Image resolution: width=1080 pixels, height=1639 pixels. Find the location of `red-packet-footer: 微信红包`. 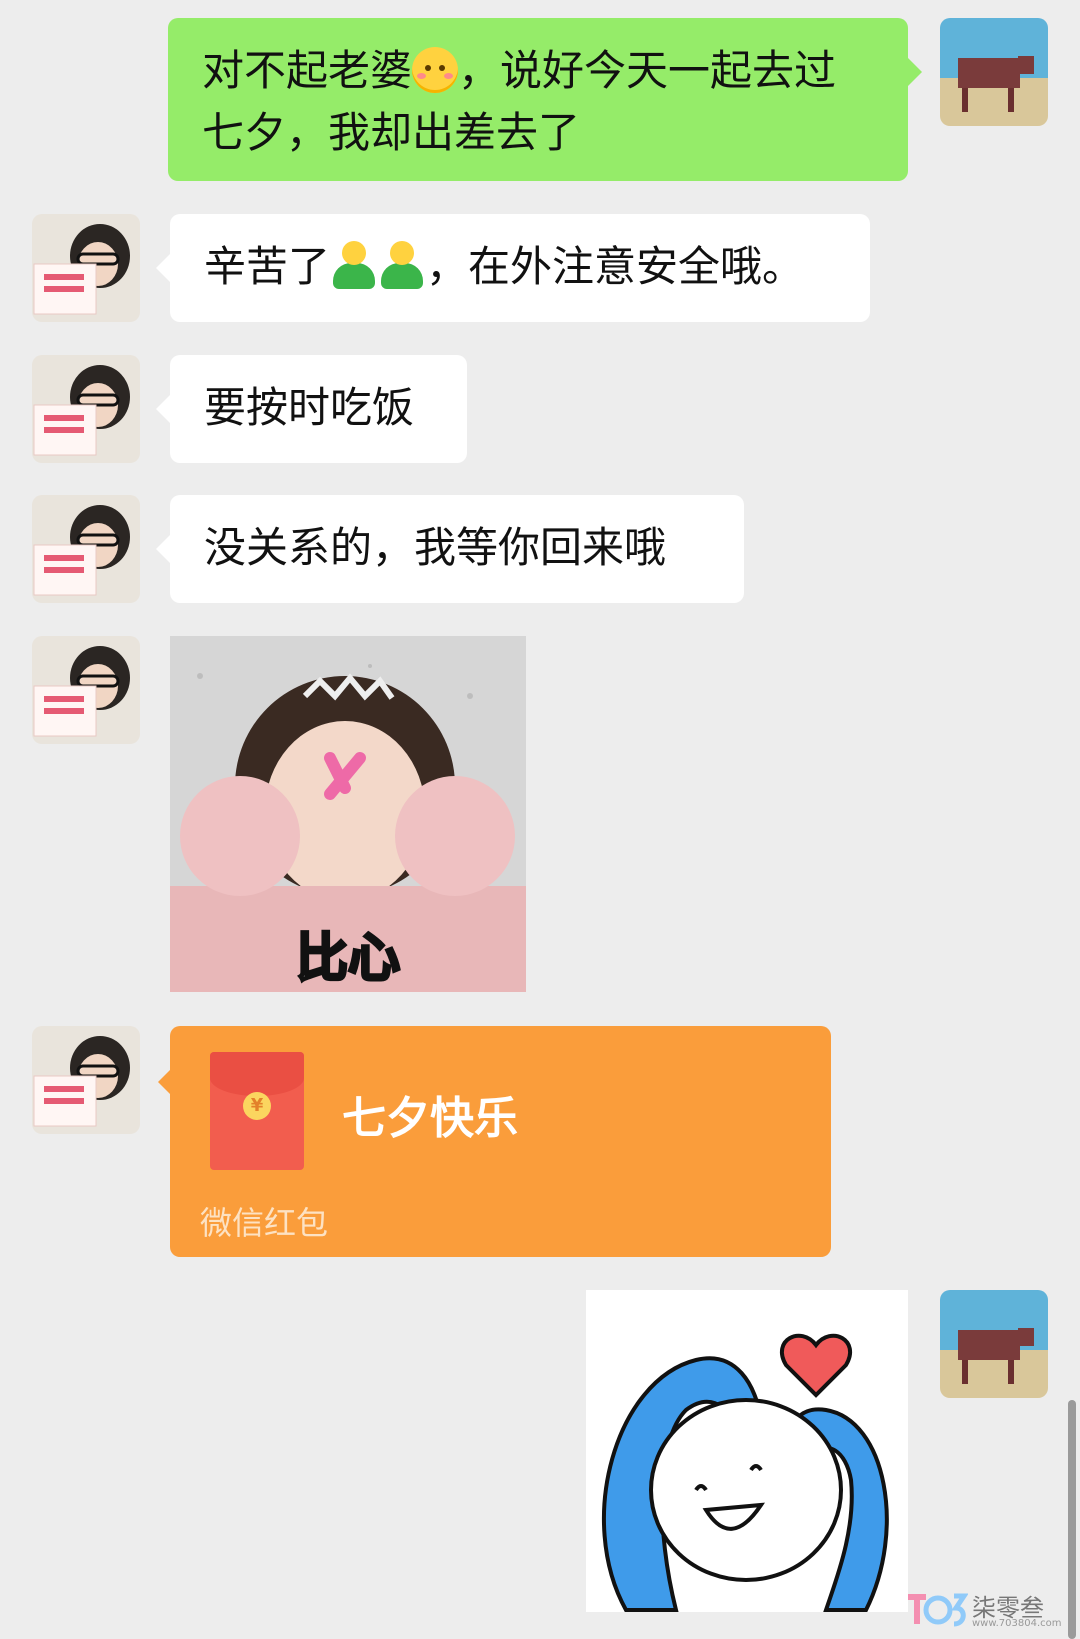

red-packet-footer: 微信红包 is located at coordinates (264, 1223).